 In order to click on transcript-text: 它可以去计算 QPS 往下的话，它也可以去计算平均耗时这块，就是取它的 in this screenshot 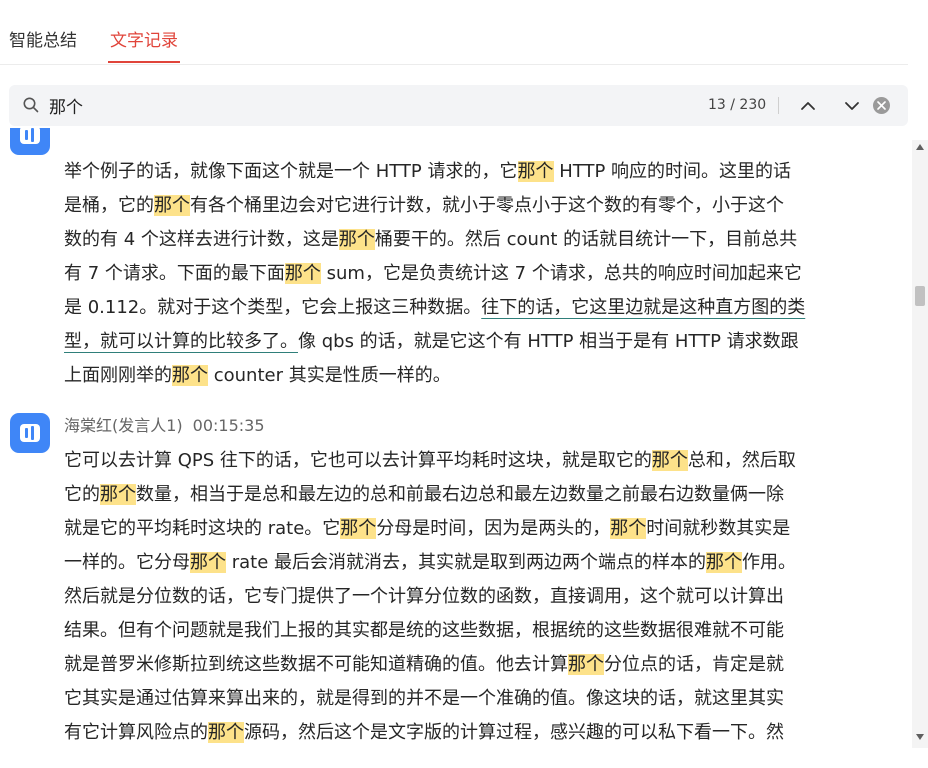, I will do `click(358, 460)`.